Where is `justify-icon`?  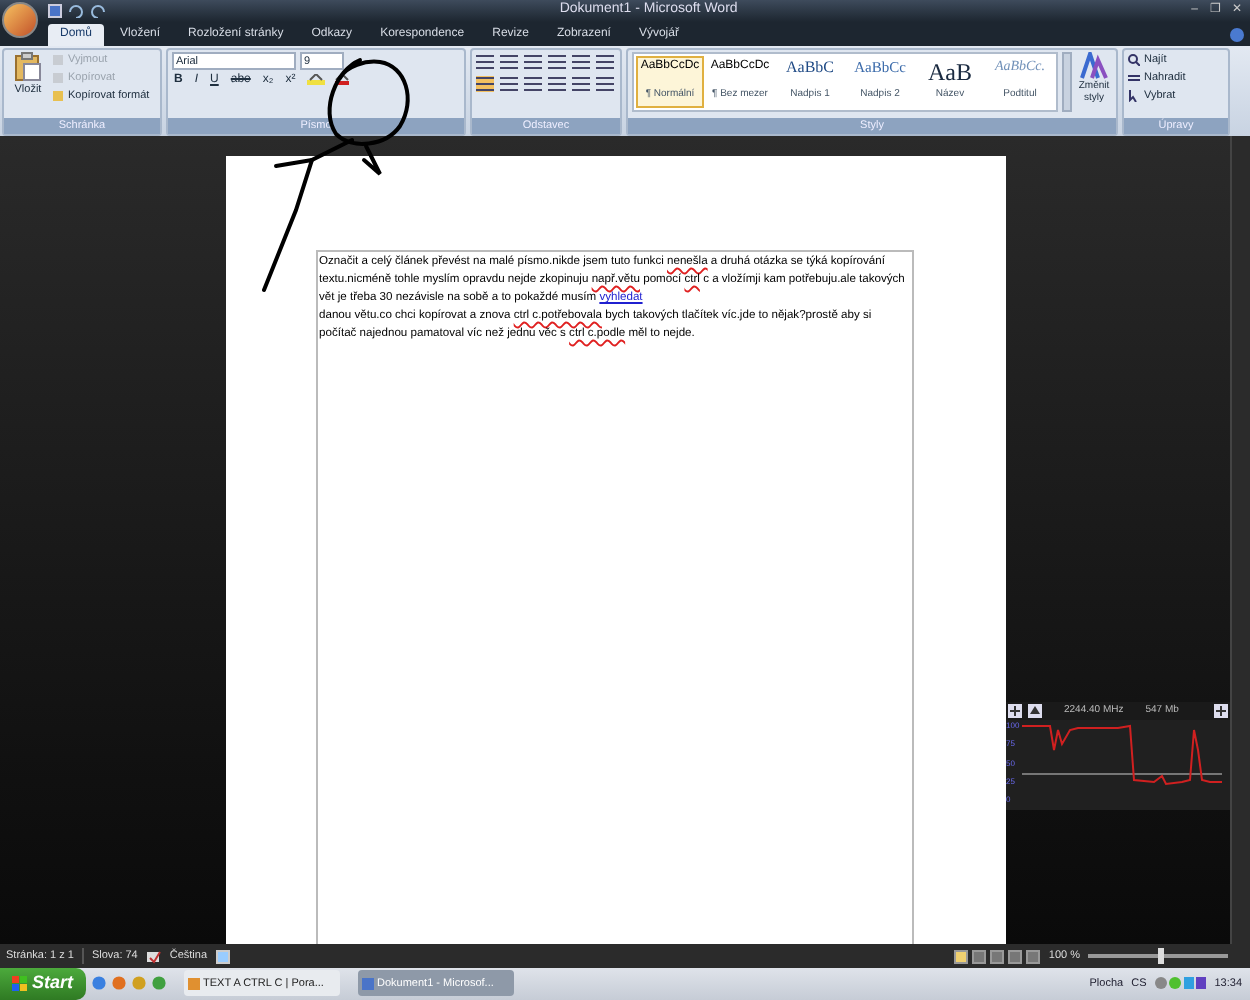 justify-icon is located at coordinates (557, 83).